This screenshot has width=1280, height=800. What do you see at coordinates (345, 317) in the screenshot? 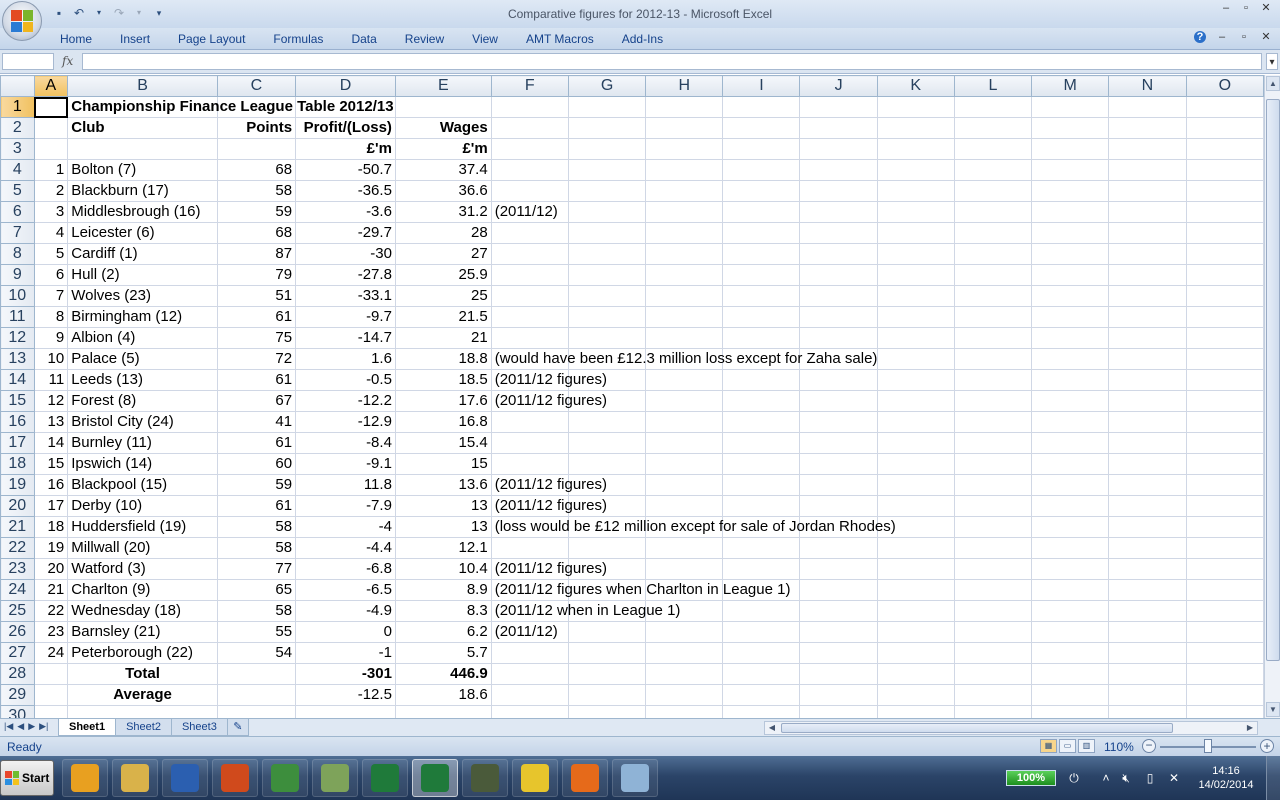
I see `profit-cell: -9.7` at bounding box center [345, 317].